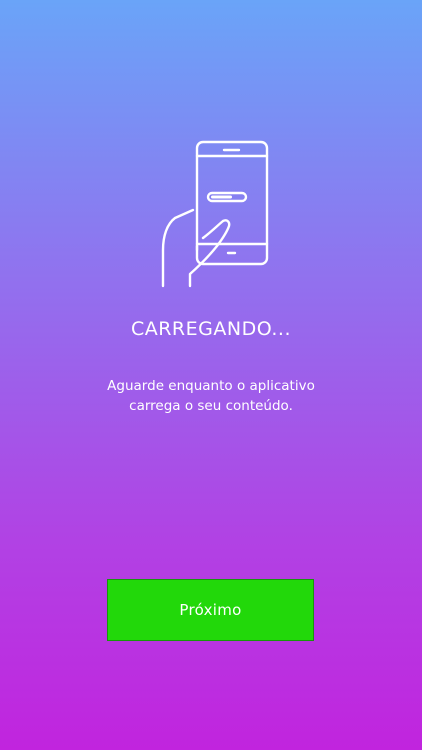 The image size is (422, 750). I want to click on description-line: Aguarde enquanto o aplicativo, so click(211, 386).